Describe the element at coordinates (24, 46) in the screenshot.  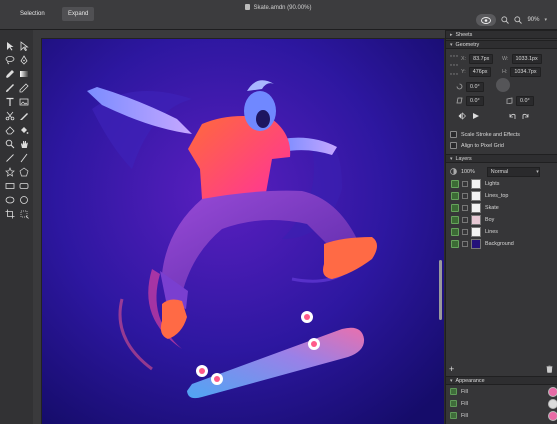
I see `direct-select-tool` at that location.